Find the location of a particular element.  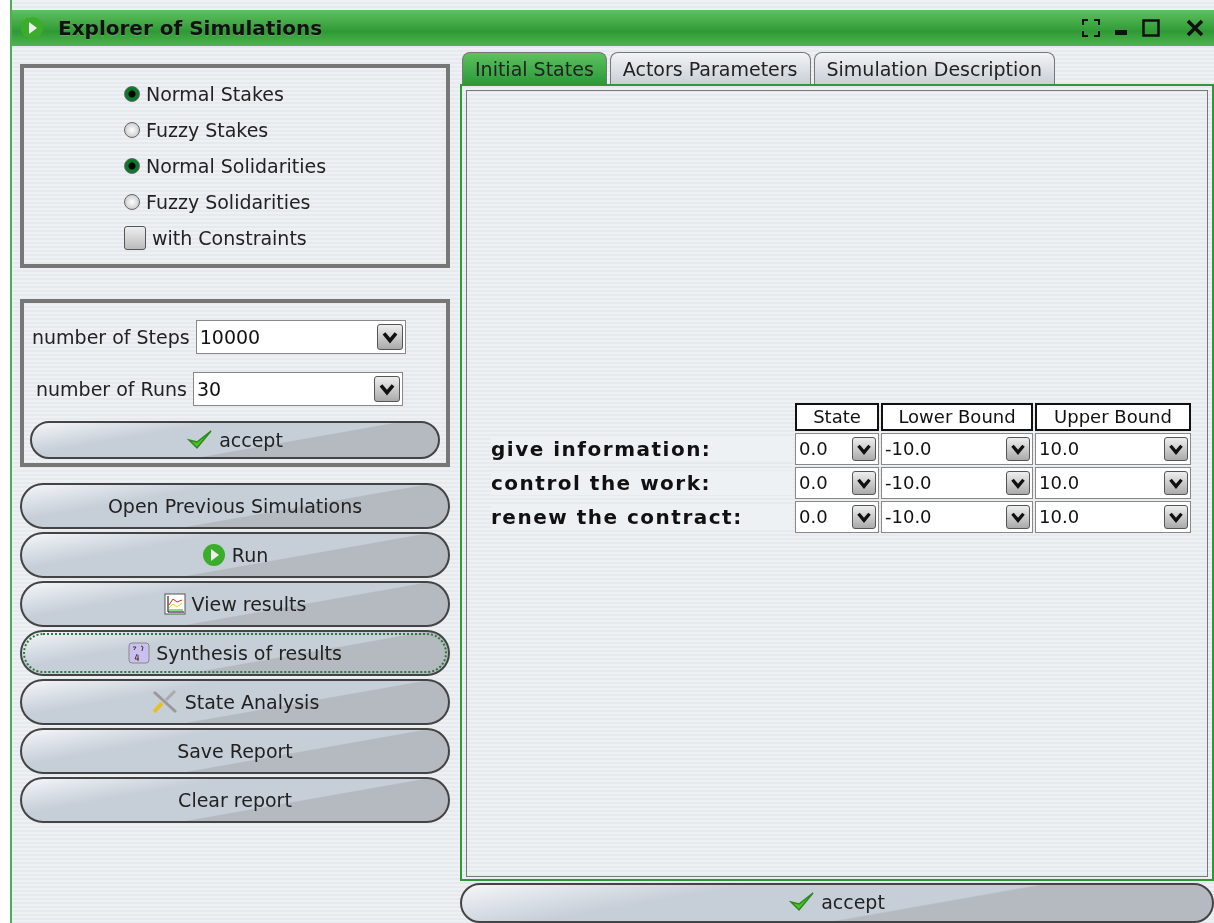

row-label: give information: is located at coordinates (642, 448).